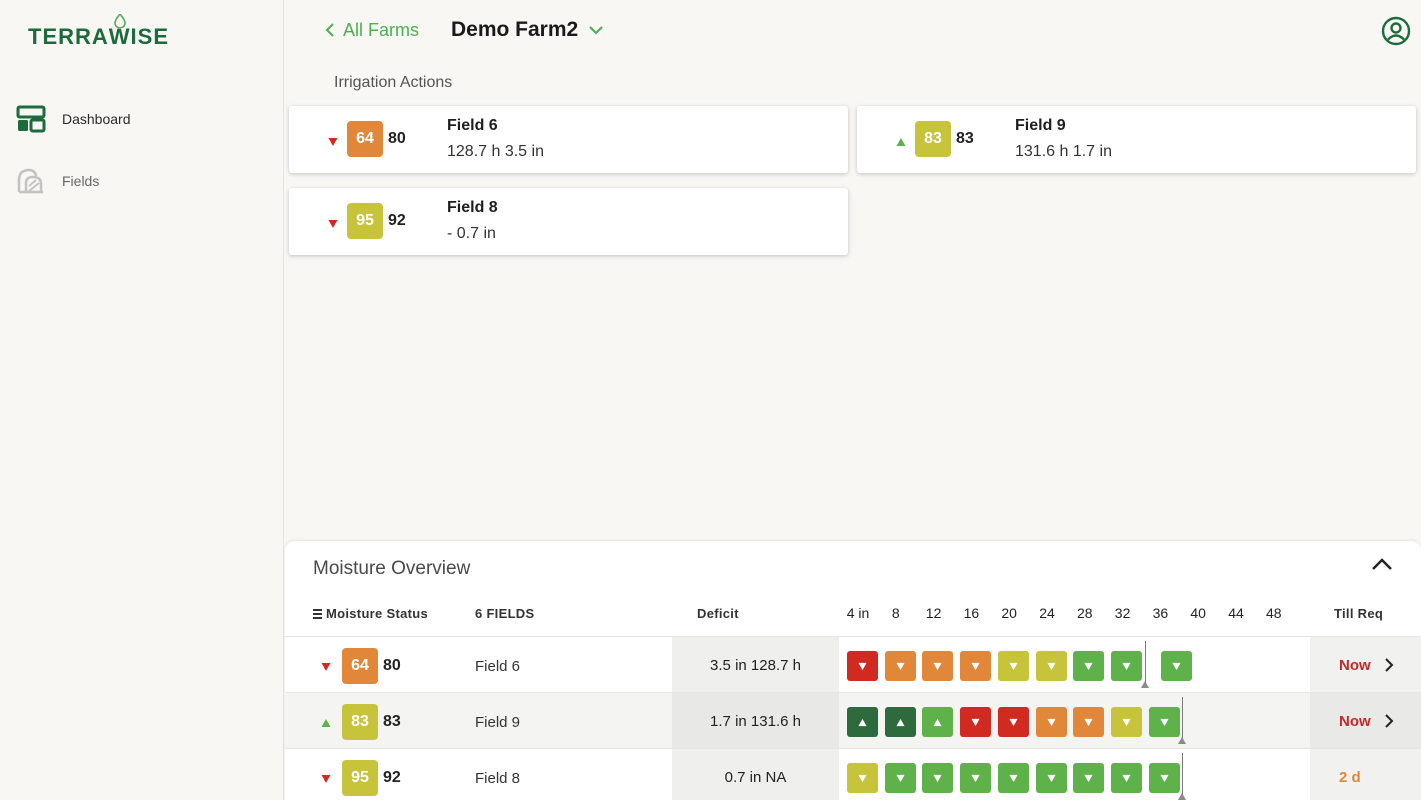  What do you see at coordinates (1359, 613) in the screenshot?
I see `till-req-header: Till Req` at bounding box center [1359, 613].